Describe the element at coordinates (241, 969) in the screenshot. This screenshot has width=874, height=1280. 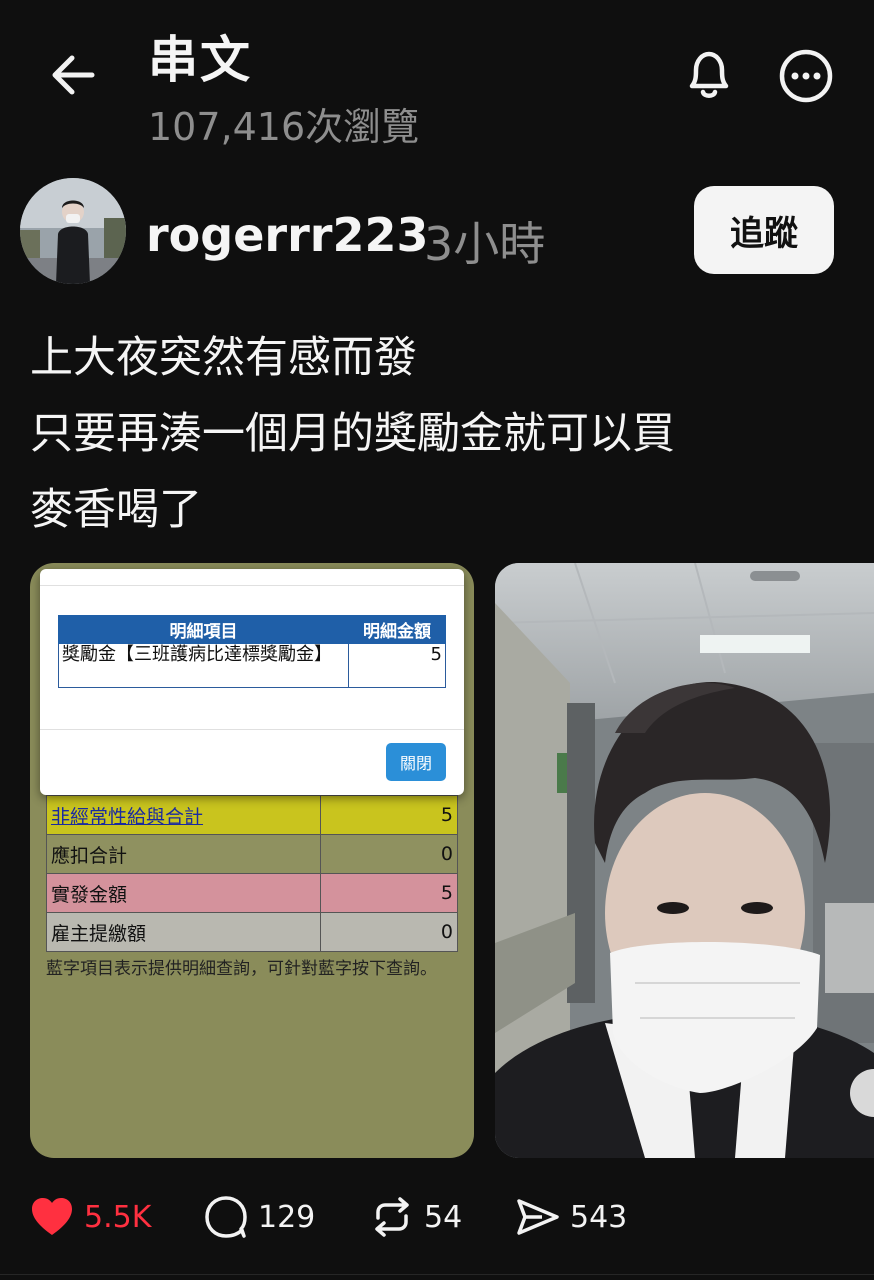
I see `payslip-note: 藍字項目表示提供明細查詢，可針對藍字按下查詢。` at that location.